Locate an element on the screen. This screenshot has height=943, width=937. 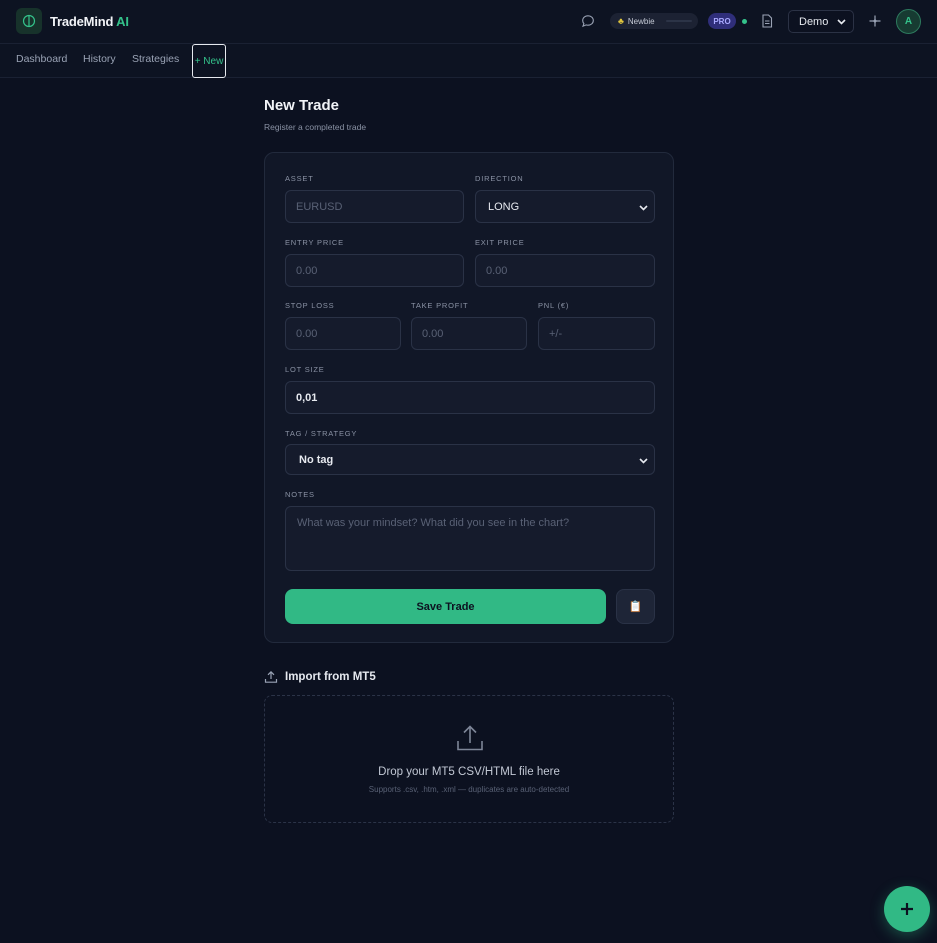
exit-price-label: EXIT PRICE is located at coordinates (500, 242).